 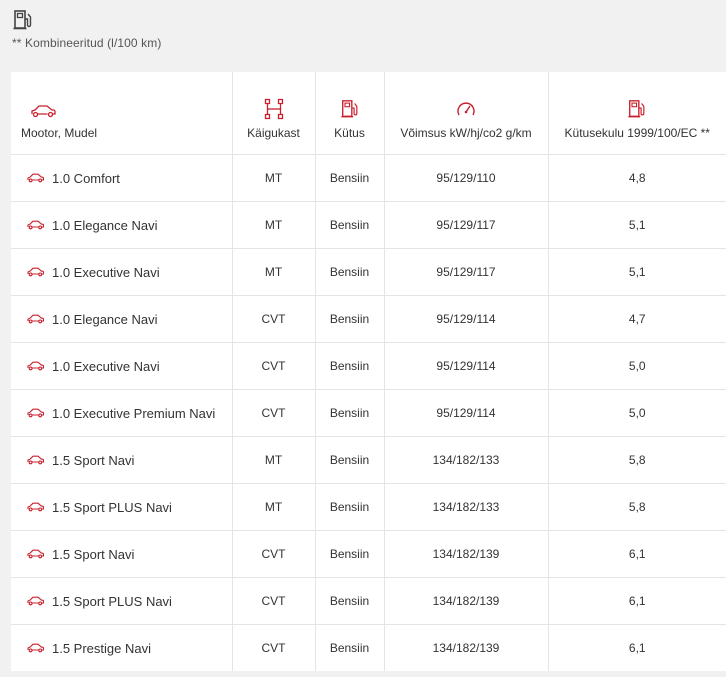 I want to click on header-model-label: Mootor, Mudel, so click(x=59, y=133).